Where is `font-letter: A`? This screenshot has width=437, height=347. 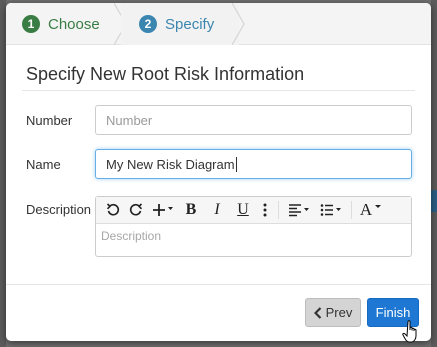 font-letter: A is located at coordinates (366, 209).